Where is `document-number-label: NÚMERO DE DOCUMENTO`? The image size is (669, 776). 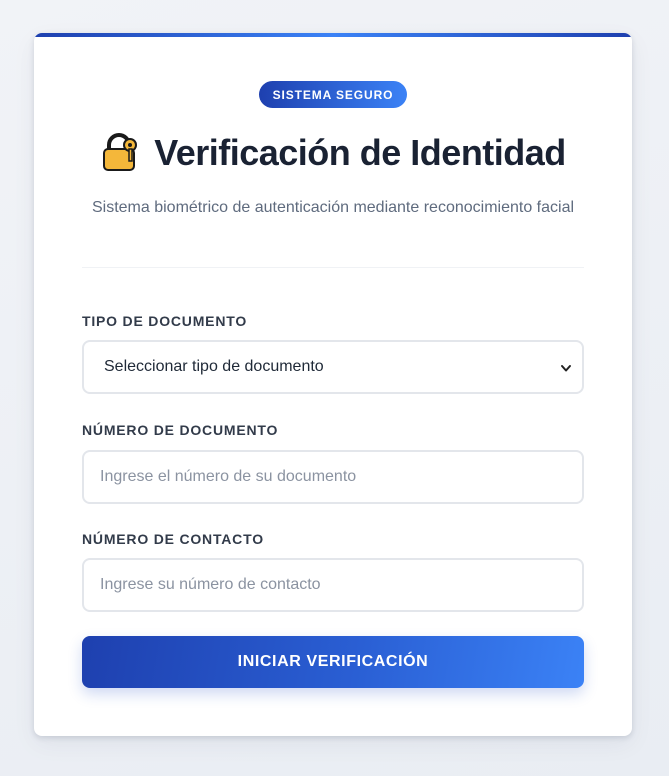 document-number-label: NÚMERO DE DOCUMENTO is located at coordinates (180, 430).